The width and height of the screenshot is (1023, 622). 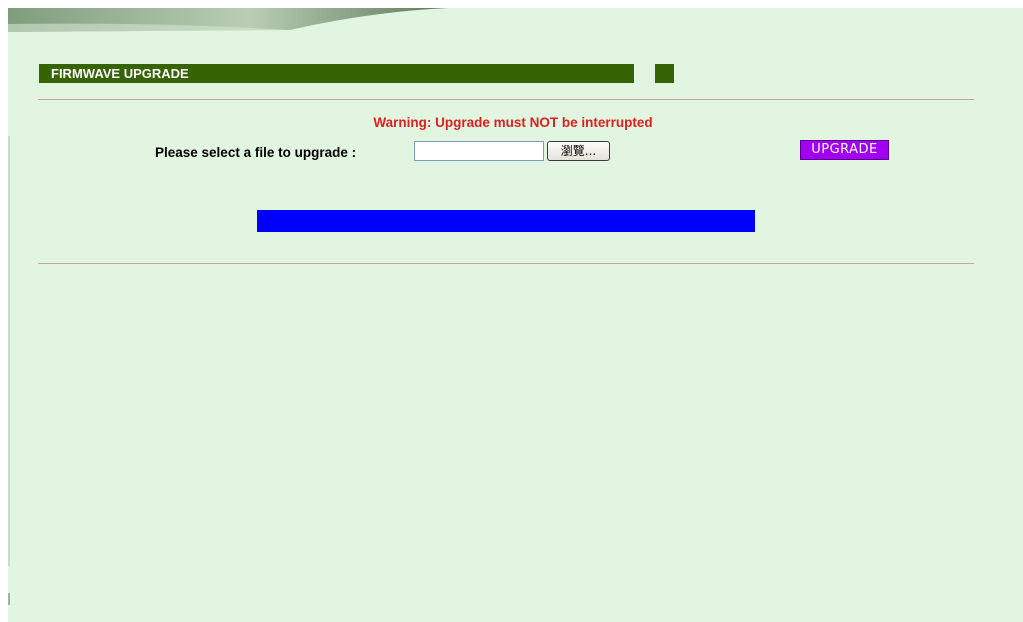 I want to click on upgrade-progress-bar, so click(x=506, y=221).